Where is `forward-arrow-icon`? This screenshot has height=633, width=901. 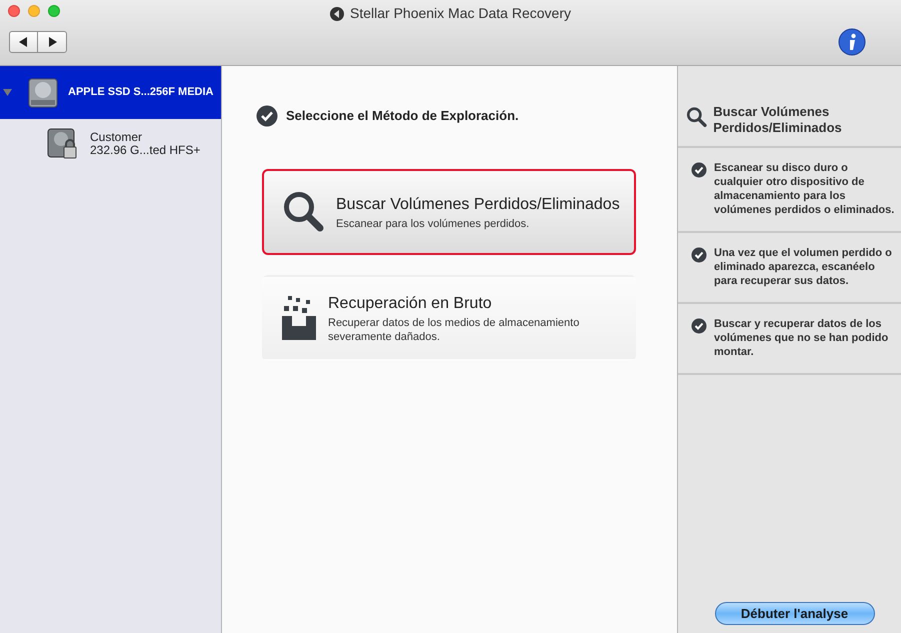 forward-arrow-icon is located at coordinates (52, 42).